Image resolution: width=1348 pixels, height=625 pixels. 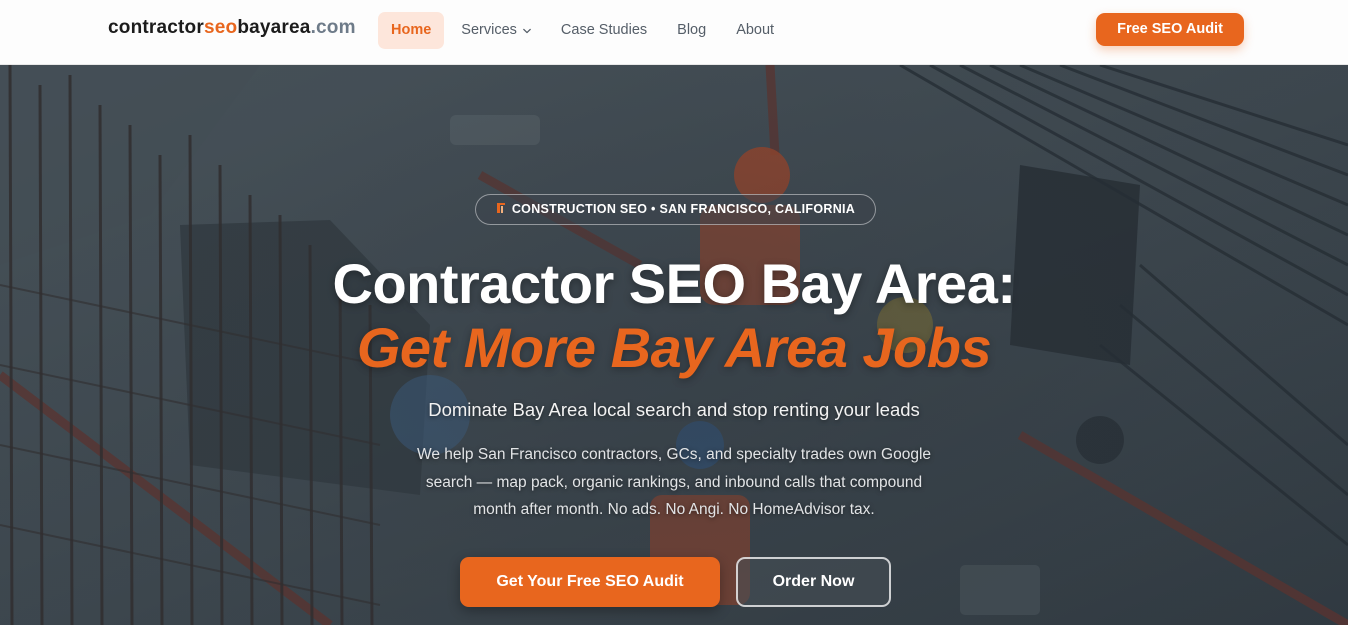 What do you see at coordinates (220, 27) in the screenshot?
I see `logo-part-seo: seo` at bounding box center [220, 27].